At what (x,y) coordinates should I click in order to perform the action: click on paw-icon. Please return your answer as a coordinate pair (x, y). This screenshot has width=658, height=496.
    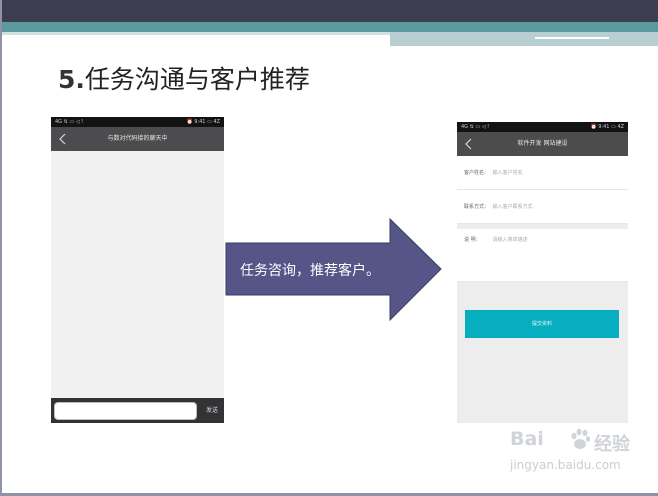
    Looking at the image, I should click on (581, 438).